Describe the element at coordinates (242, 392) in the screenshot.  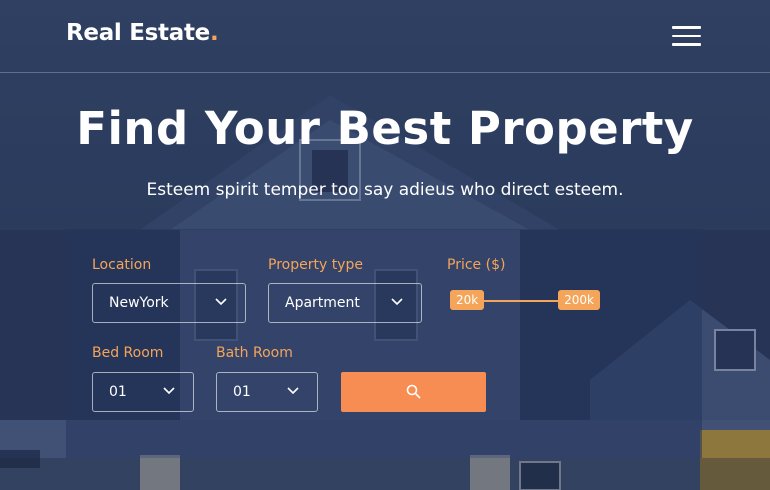
I see `bath-room-value: 01` at that location.